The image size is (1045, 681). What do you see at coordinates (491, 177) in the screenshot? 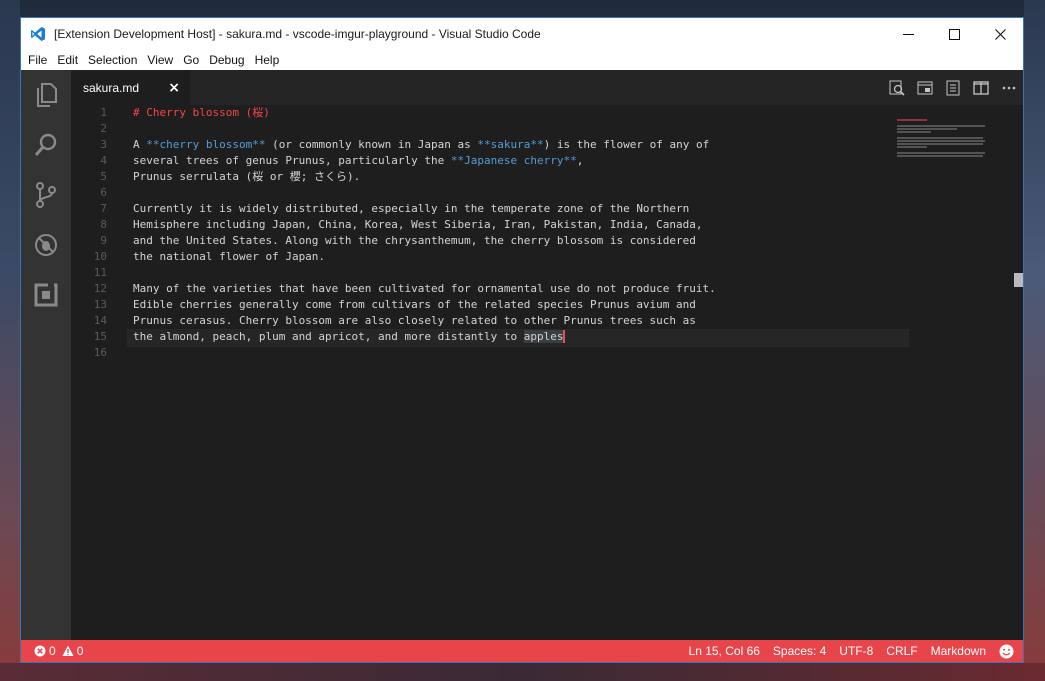
I see `code-line: 5 Prunus serrulata (桜 or 櫻; さくら).` at bounding box center [491, 177].